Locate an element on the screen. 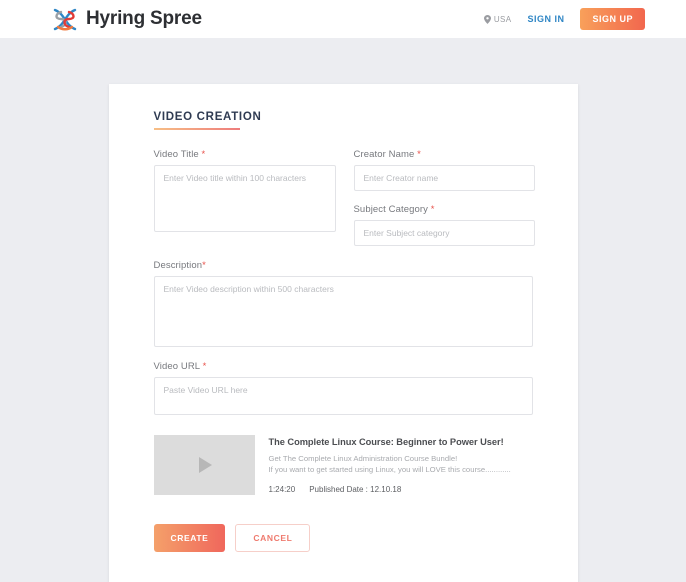  map-pin-icon is located at coordinates (487, 19).